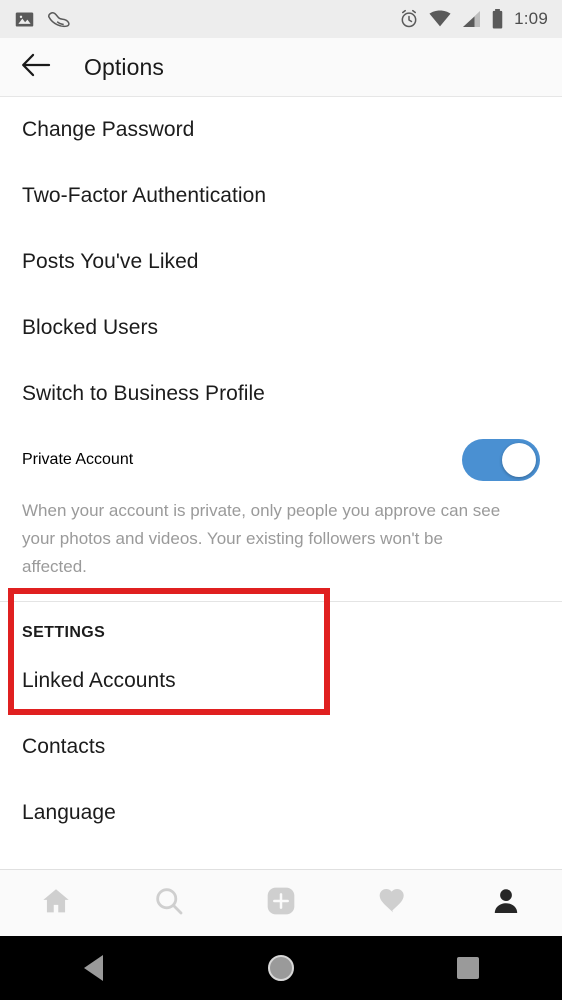 This screenshot has width=562, height=1000. I want to click on status-bar-right-icons: 1:09, so click(473, 19).